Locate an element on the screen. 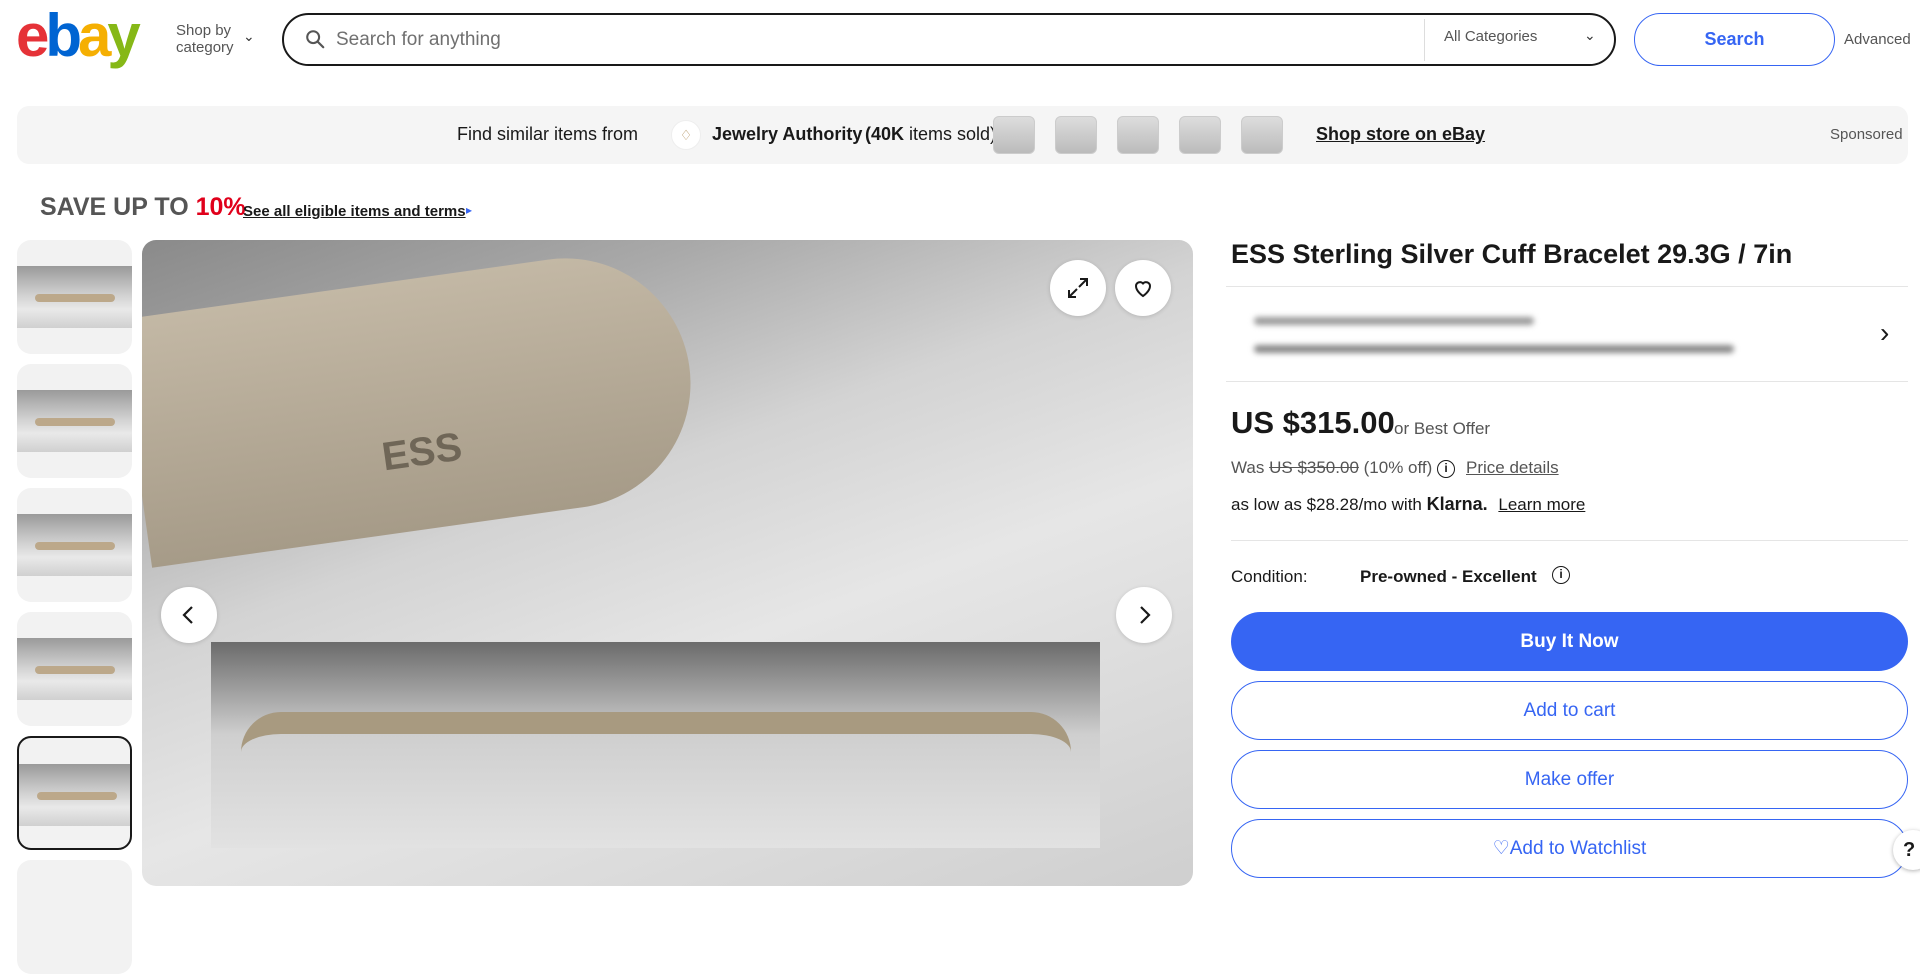 Image resolution: width=1920 pixels, height=974 pixels. info-icon: i is located at coordinates (1446, 468).